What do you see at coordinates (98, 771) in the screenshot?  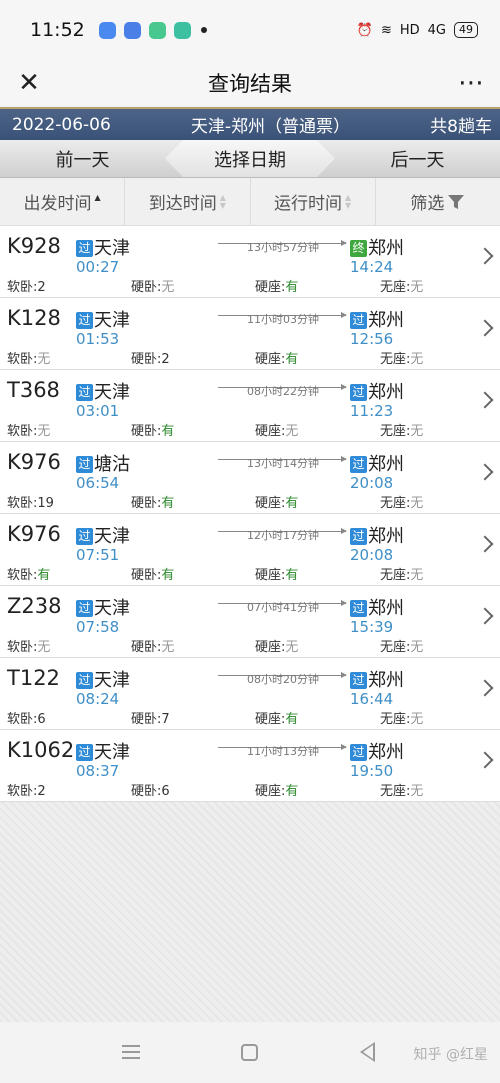 I see `departure-time: 08:37` at bounding box center [98, 771].